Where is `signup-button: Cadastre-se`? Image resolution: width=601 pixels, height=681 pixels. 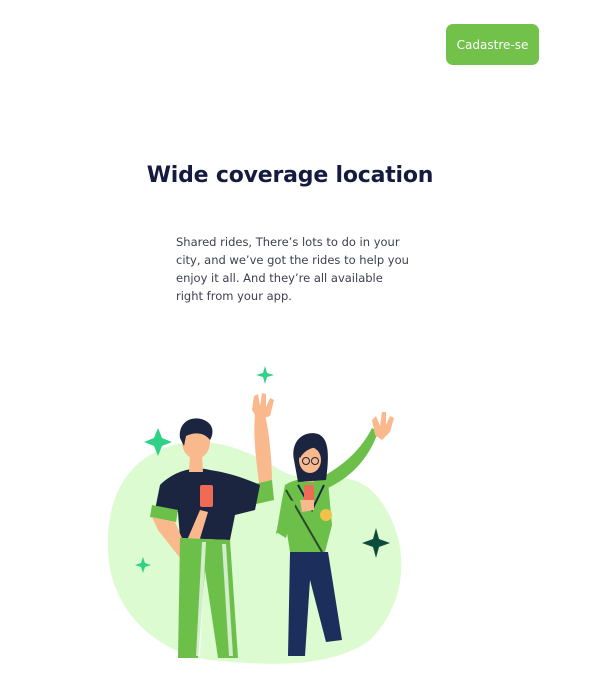
signup-button: Cadastre-se is located at coordinates (492, 44).